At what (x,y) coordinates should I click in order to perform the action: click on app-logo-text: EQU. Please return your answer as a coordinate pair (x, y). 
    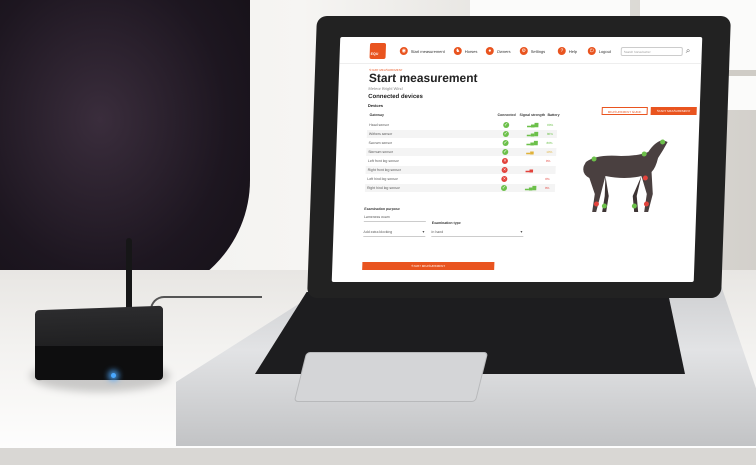
    Looking at the image, I should click on (374, 54).